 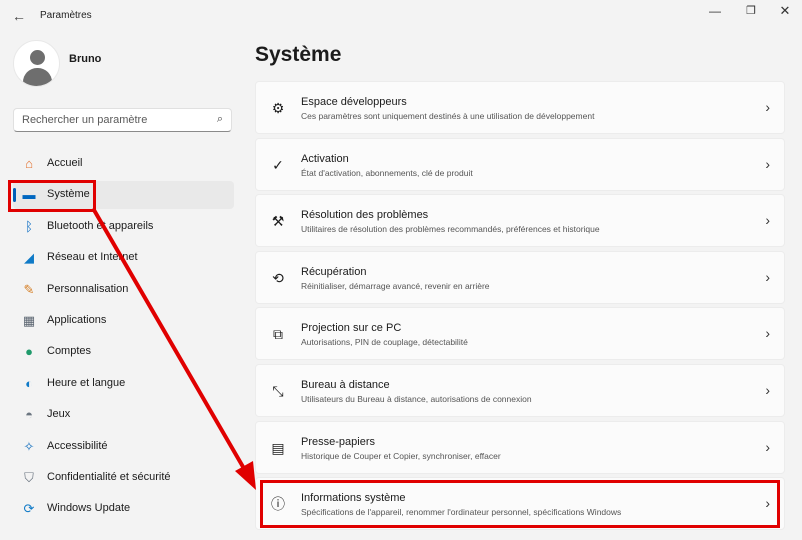 I want to click on arrow-head, so click(x=245, y=475).